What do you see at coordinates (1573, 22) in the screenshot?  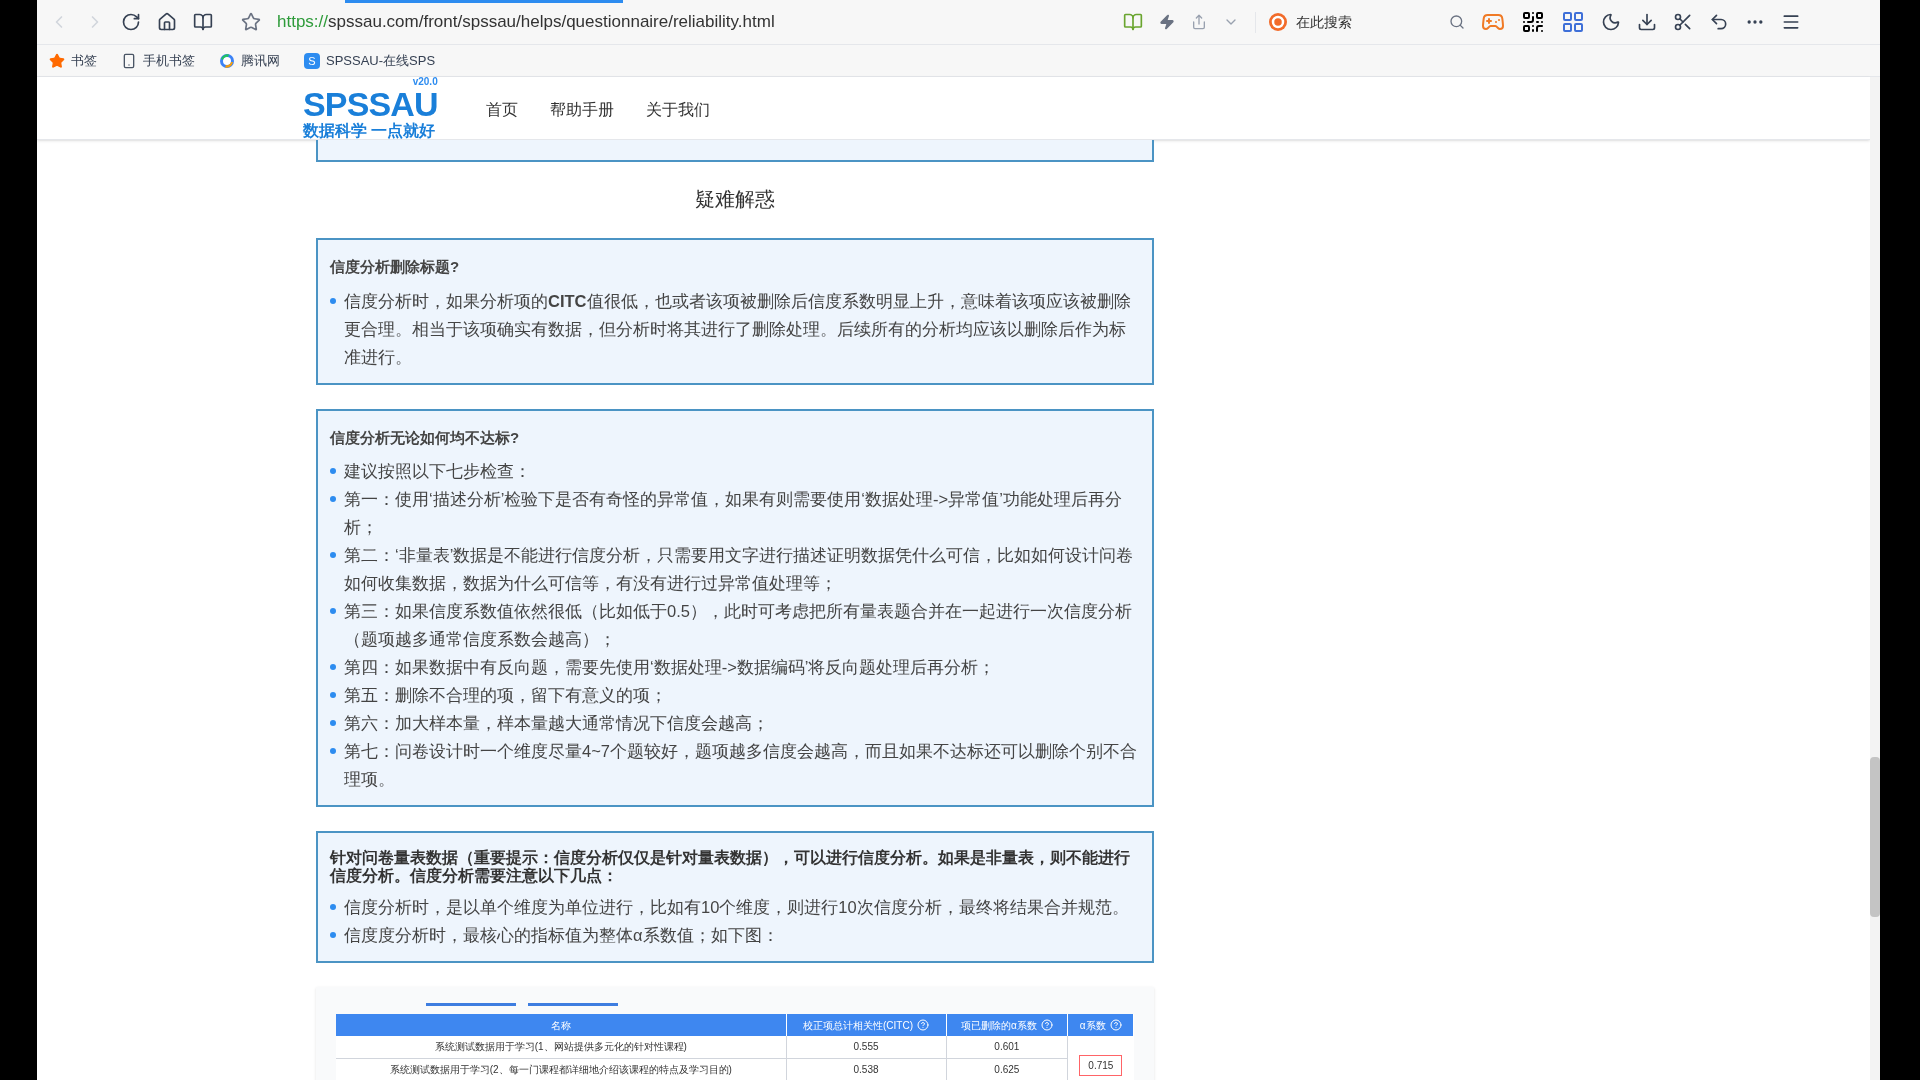 I see `grid-icon` at bounding box center [1573, 22].